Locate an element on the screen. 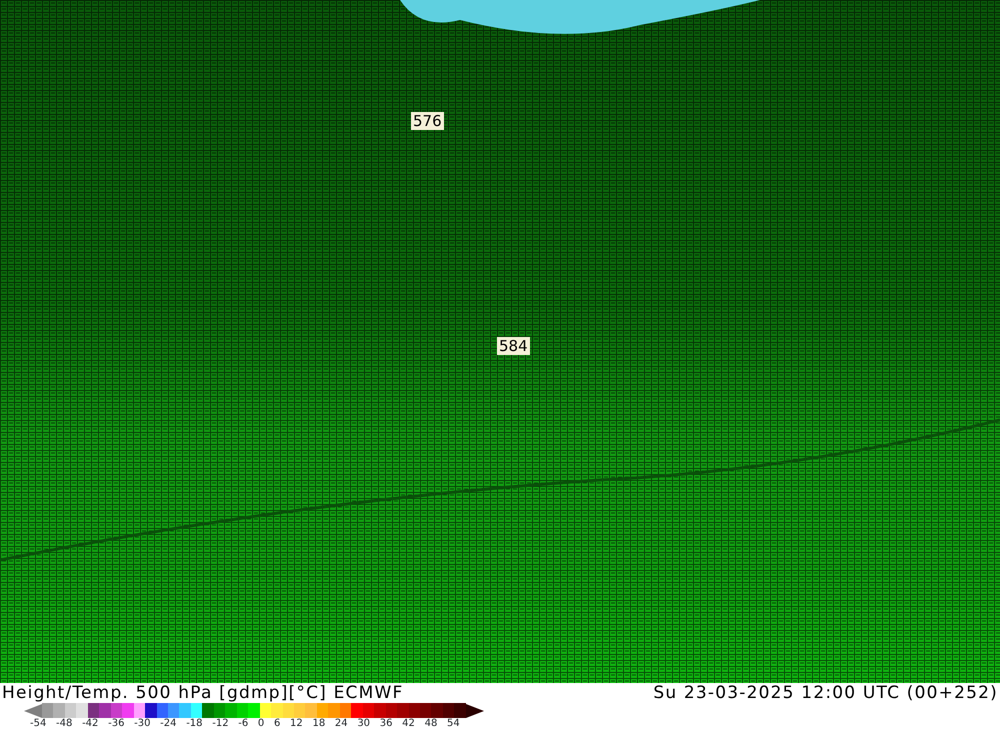  contour-label: 576 is located at coordinates (427, 121).